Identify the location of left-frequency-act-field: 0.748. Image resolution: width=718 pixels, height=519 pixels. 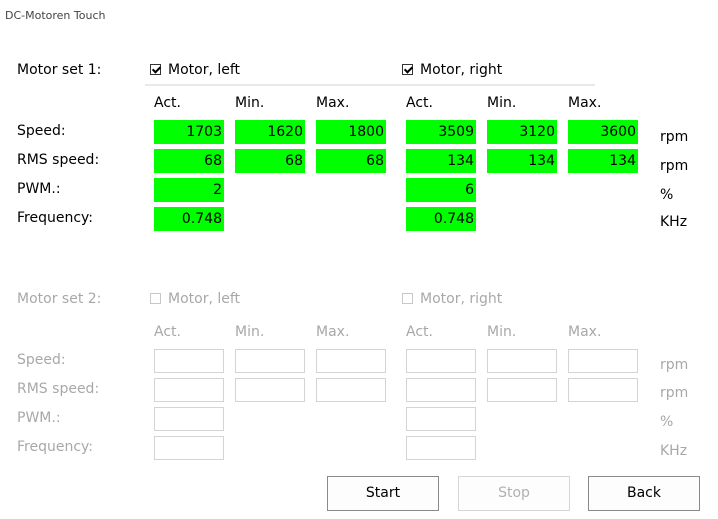
(189, 219).